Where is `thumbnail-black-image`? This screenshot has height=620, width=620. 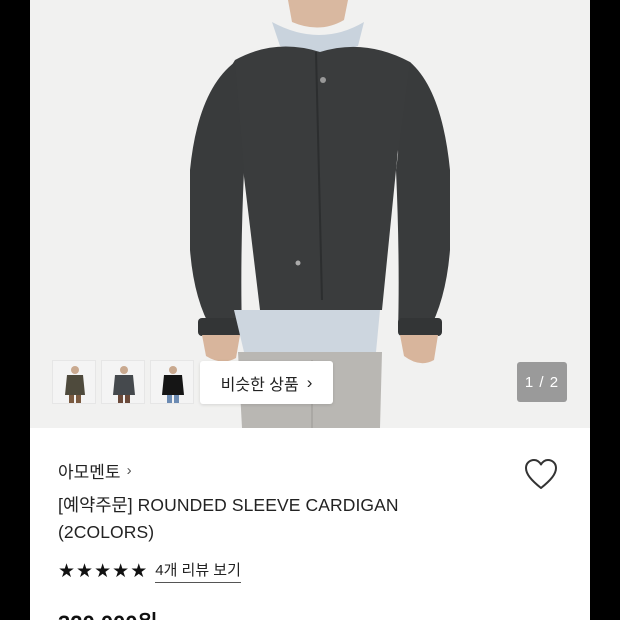
thumbnail-black-image is located at coordinates (173, 384).